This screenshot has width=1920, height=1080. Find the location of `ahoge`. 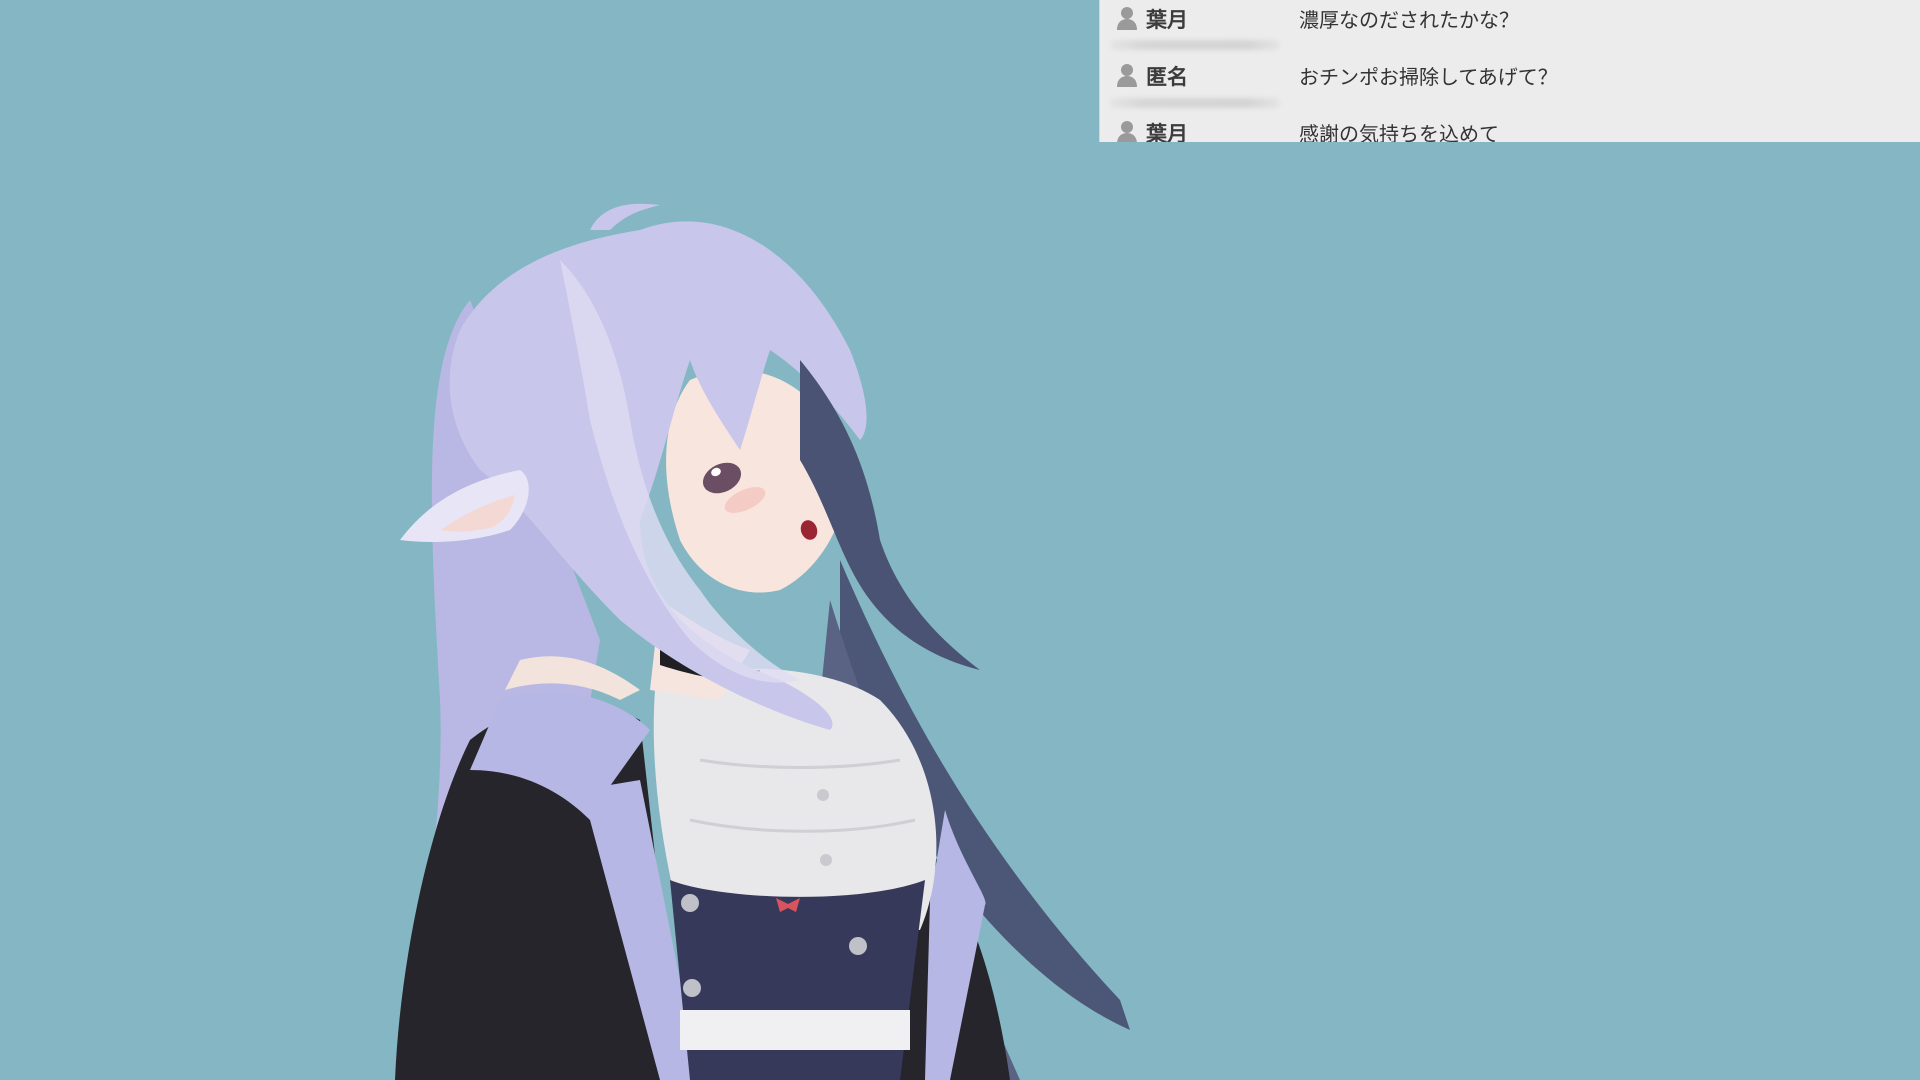

ahoge is located at coordinates (625, 216).